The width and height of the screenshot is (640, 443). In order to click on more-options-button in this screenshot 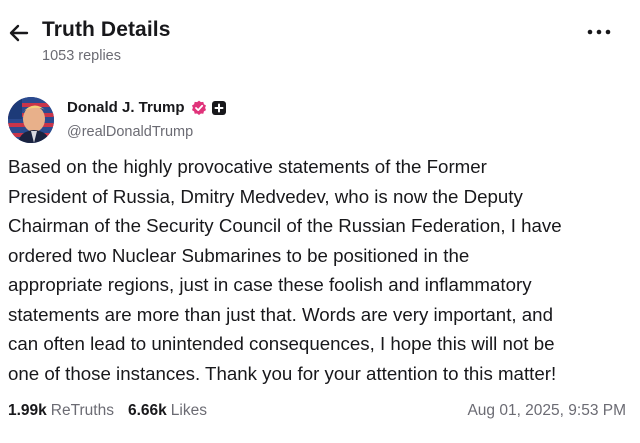, I will do `click(599, 32)`.